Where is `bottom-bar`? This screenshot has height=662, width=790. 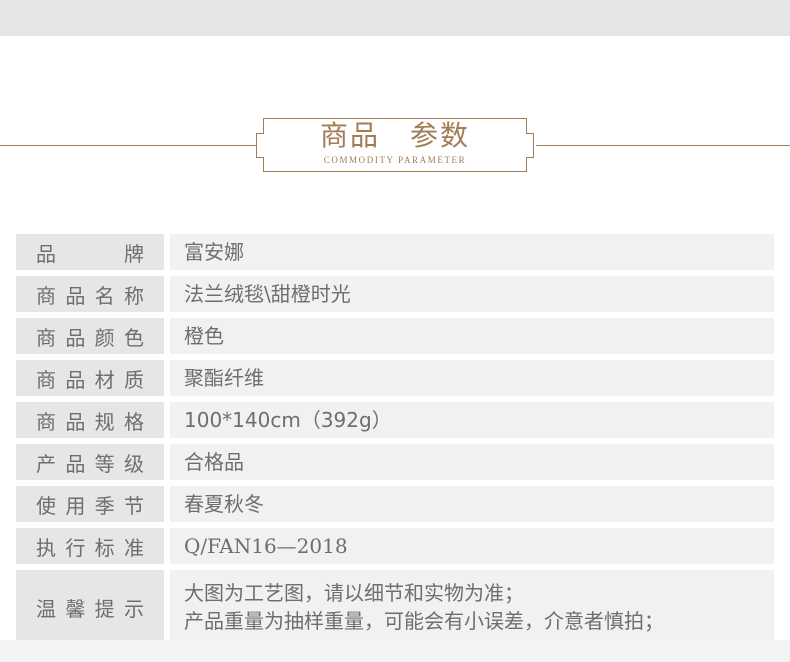
bottom-bar is located at coordinates (395, 651).